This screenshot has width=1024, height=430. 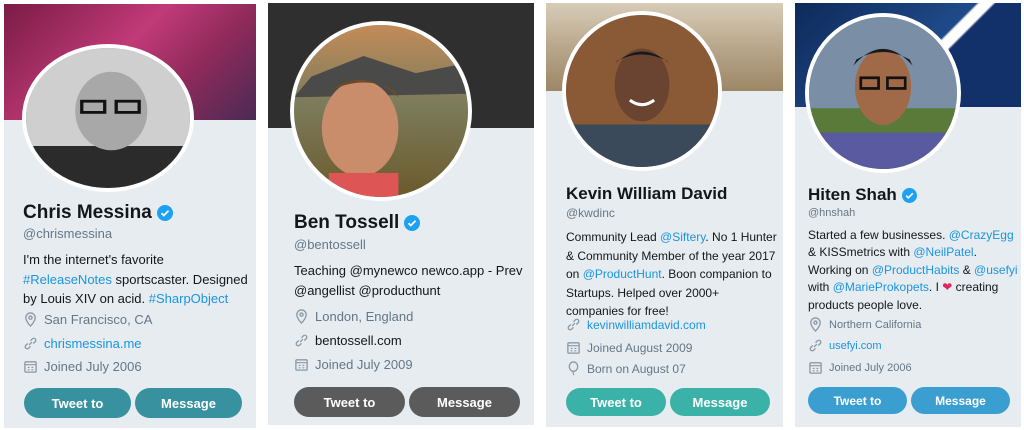 What do you see at coordinates (646, 194) in the screenshot?
I see `profile-name: Kevin William David` at bounding box center [646, 194].